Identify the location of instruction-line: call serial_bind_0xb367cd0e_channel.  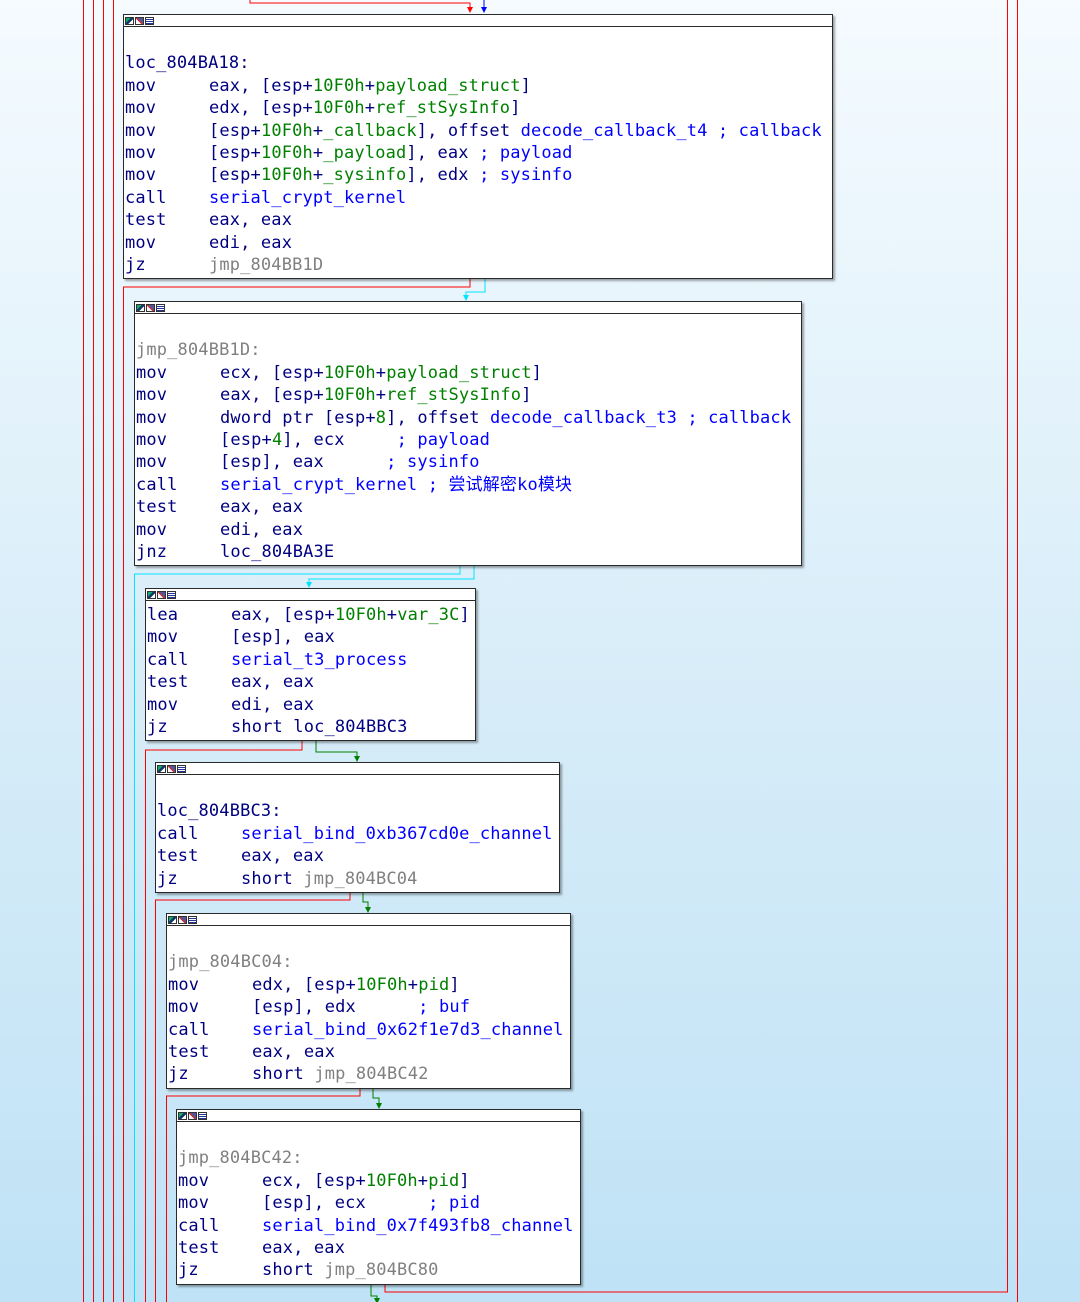
(358, 834).